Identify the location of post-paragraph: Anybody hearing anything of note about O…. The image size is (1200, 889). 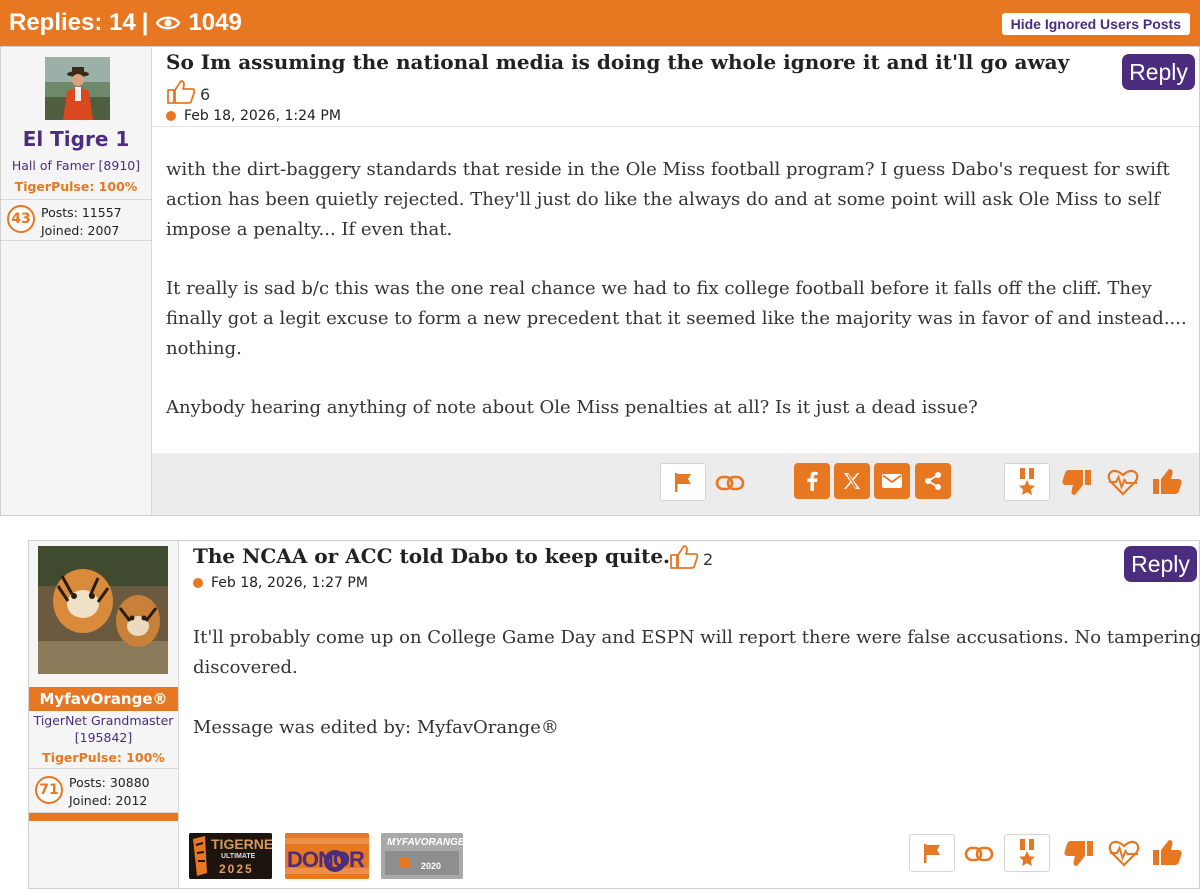
(572, 407).